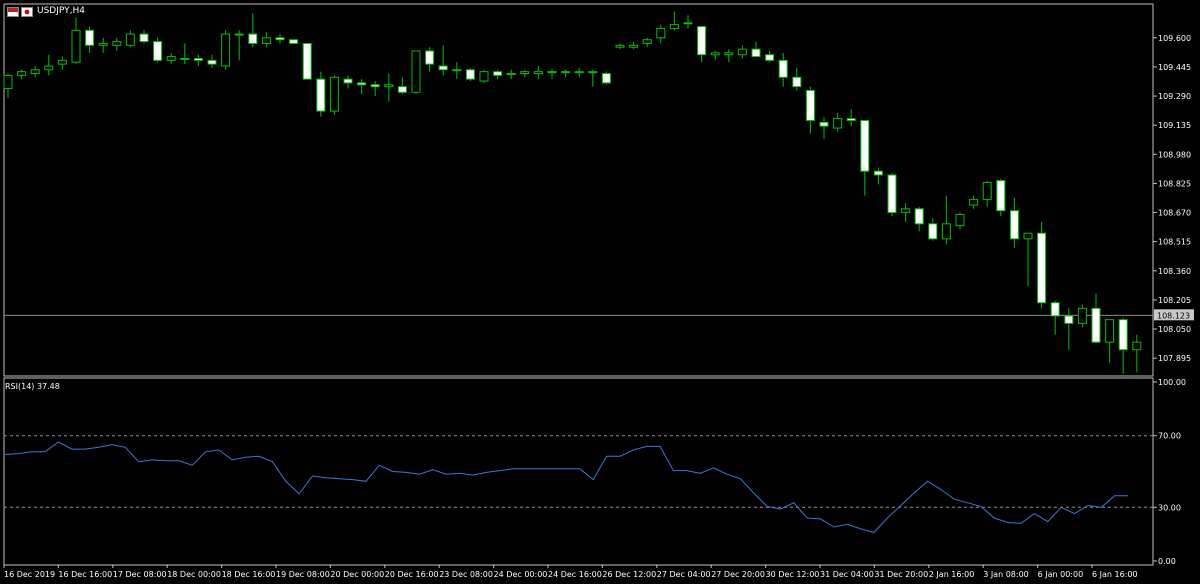  Describe the element at coordinates (901, 574) in the screenshot. I see `time-tick-label: 31 Dec 20:00` at that location.